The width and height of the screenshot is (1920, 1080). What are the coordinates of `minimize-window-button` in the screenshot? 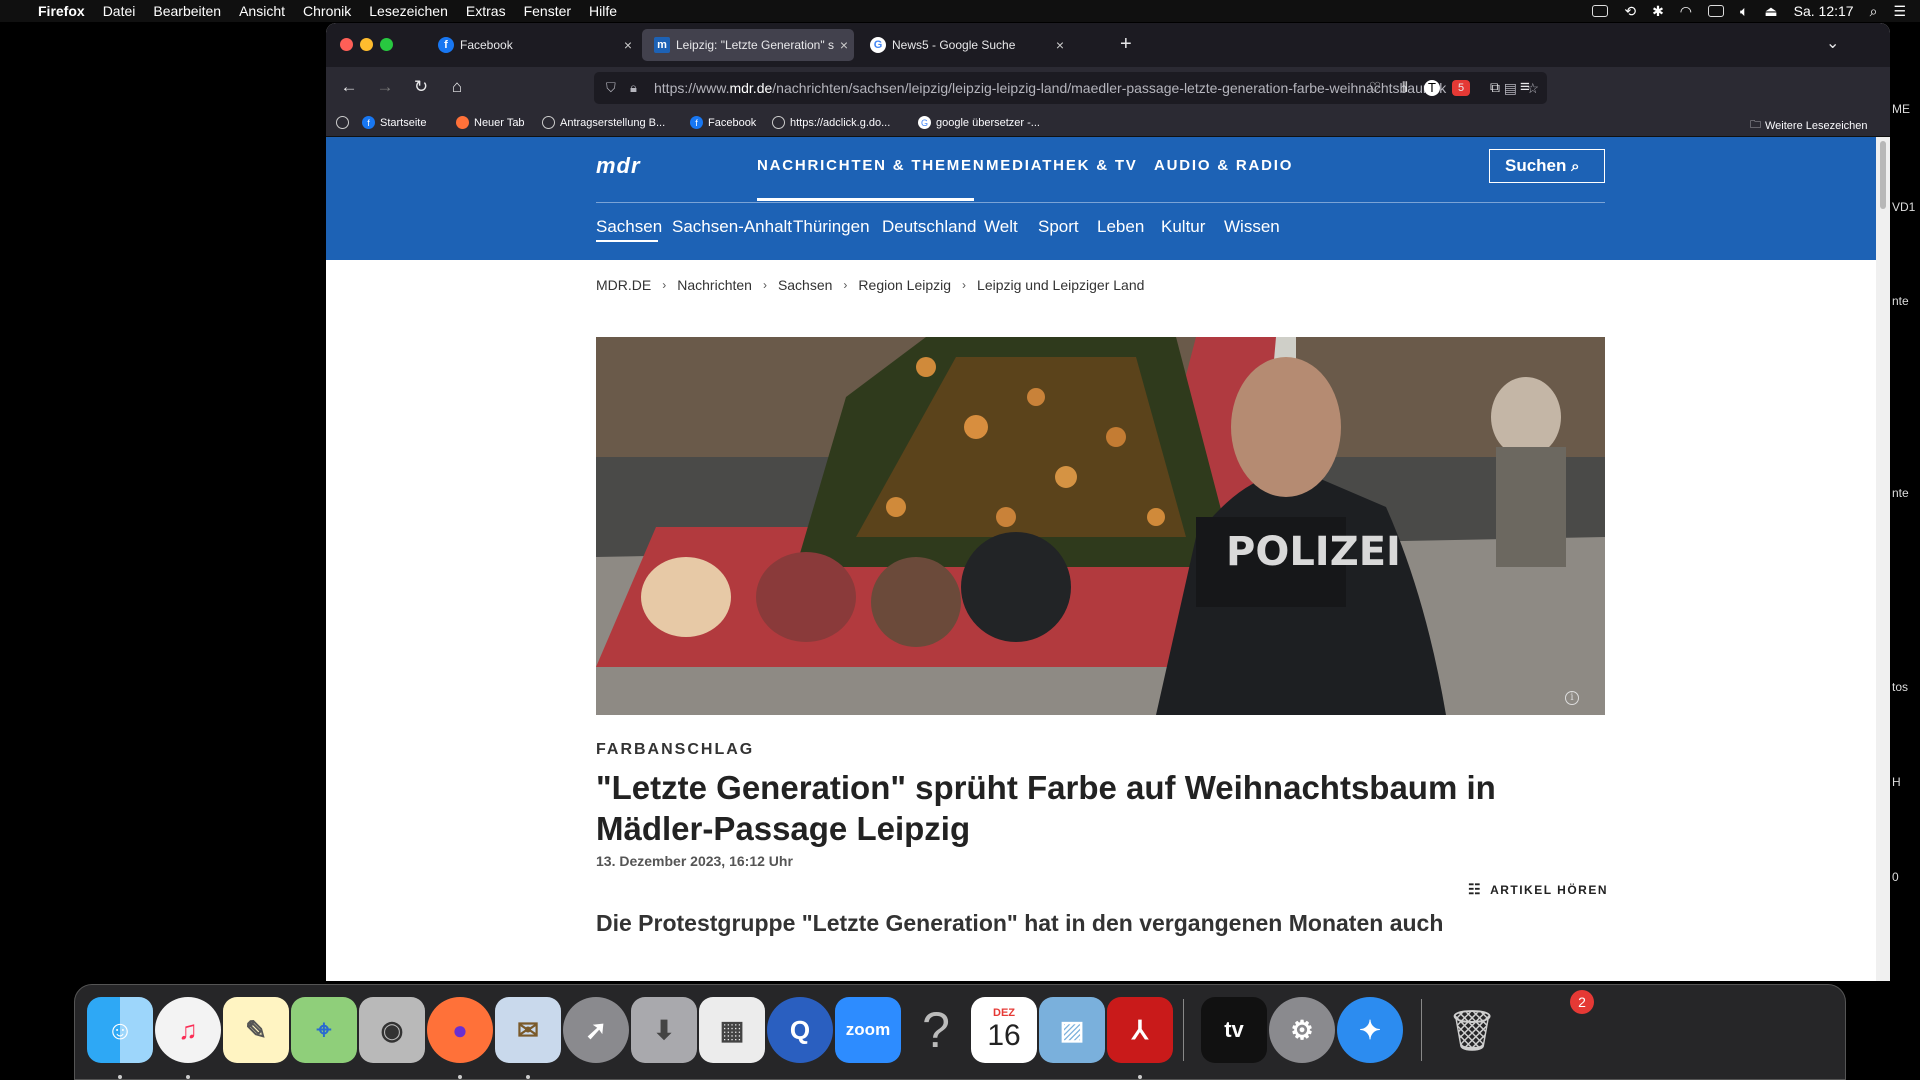 It's located at (366, 44).